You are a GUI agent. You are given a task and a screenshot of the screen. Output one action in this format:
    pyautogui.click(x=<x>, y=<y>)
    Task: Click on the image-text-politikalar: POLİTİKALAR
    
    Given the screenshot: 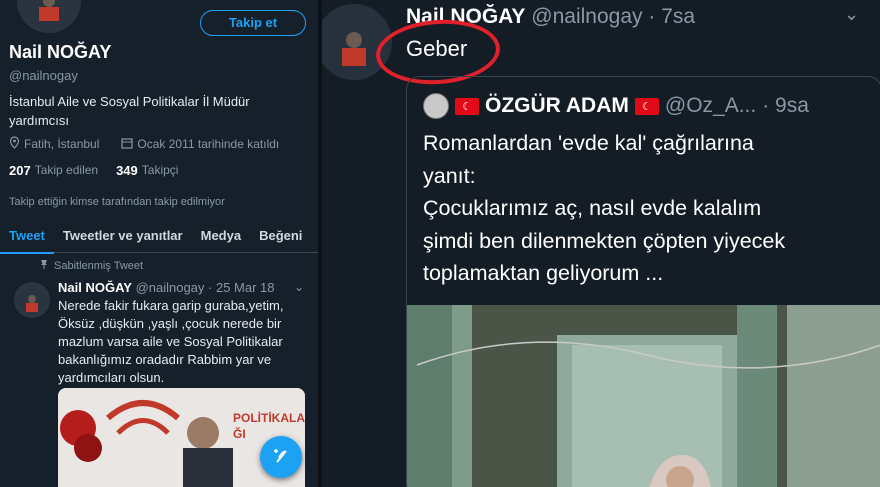 What is the action you would take?
    pyautogui.click(x=269, y=417)
    